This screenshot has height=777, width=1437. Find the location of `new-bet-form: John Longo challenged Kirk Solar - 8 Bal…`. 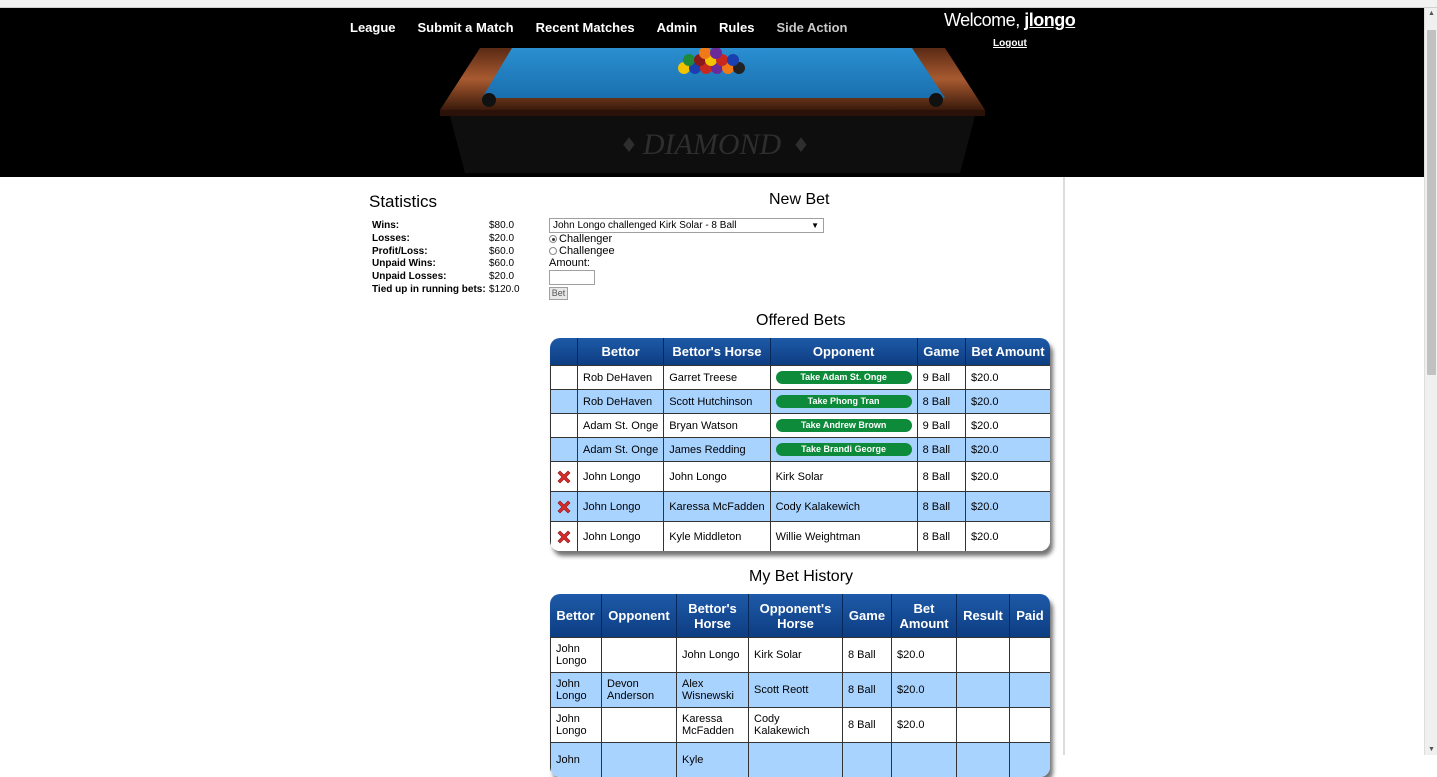

new-bet-form: John Longo challenged Kirk Solar - 8 Bal… is located at coordinates (686, 259).